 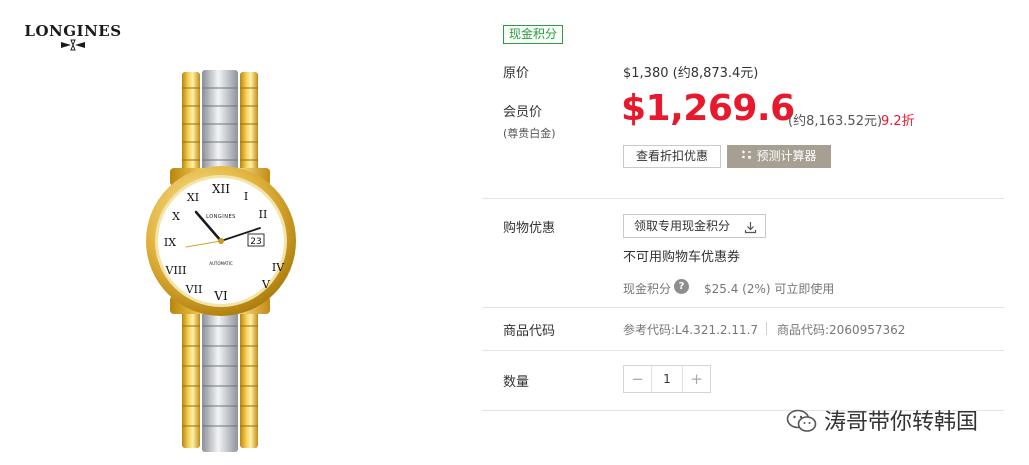 What do you see at coordinates (708, 108) in the screenshot?
I see `member-price-value: $1,269.6` at bounding box center [708, 108].